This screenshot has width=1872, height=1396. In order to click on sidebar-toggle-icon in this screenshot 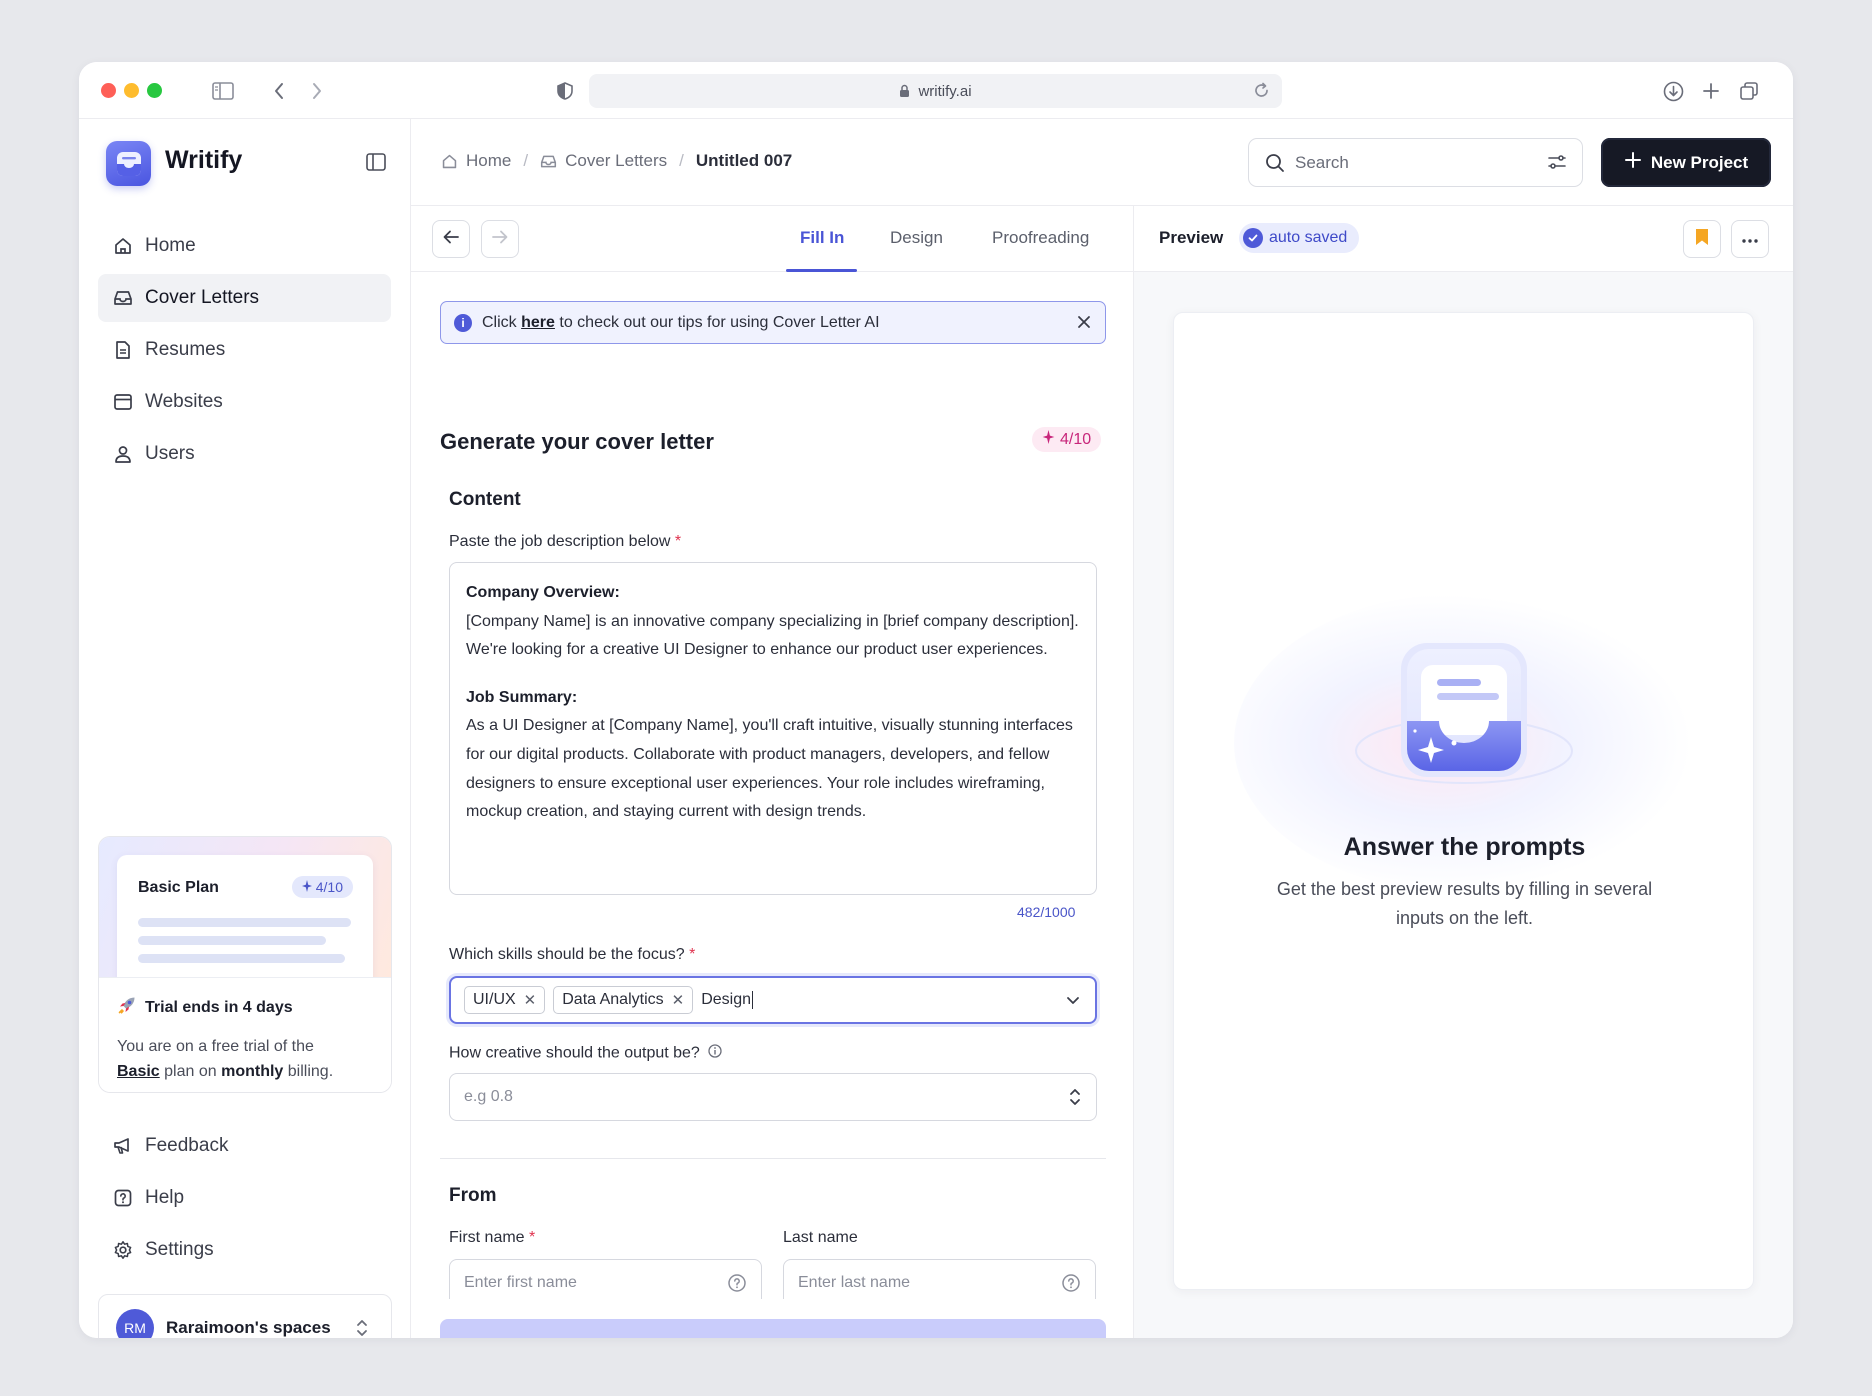, I will do `click(223, 91)`.